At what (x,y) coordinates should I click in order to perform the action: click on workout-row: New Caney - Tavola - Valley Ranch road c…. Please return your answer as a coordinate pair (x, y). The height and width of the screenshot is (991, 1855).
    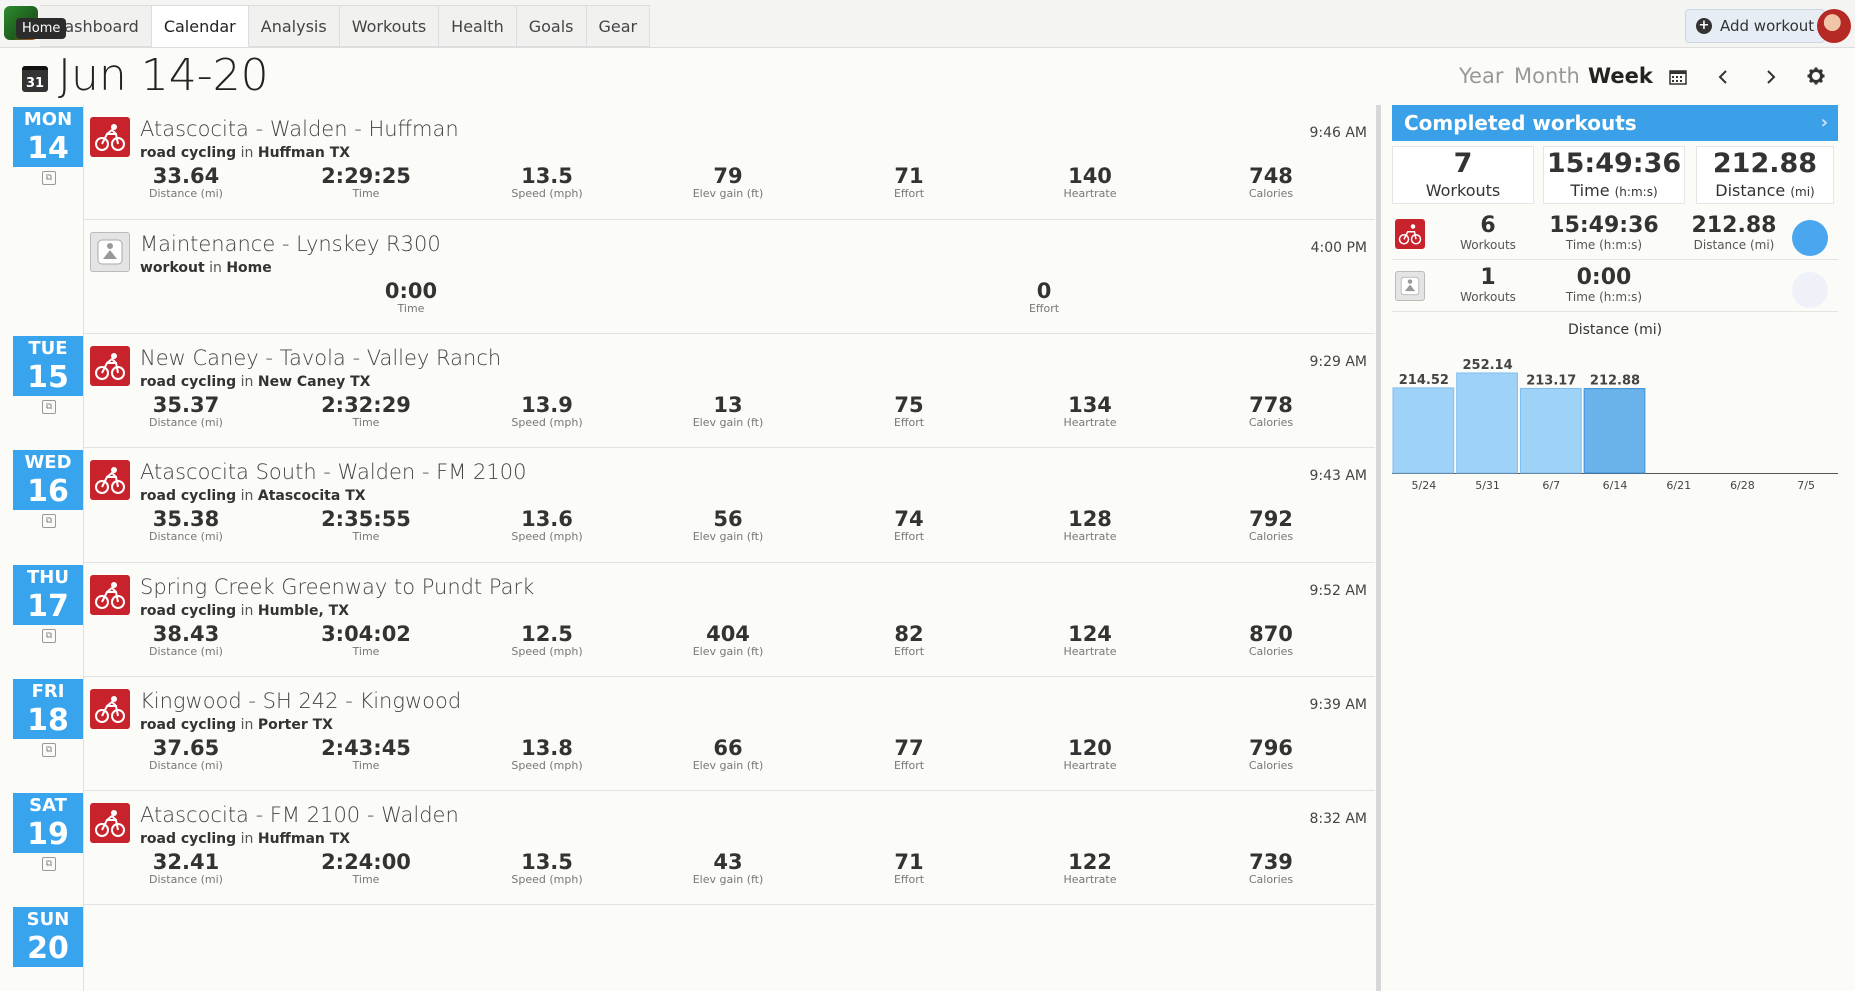
    Looking at the image, I should click on (729, 391).